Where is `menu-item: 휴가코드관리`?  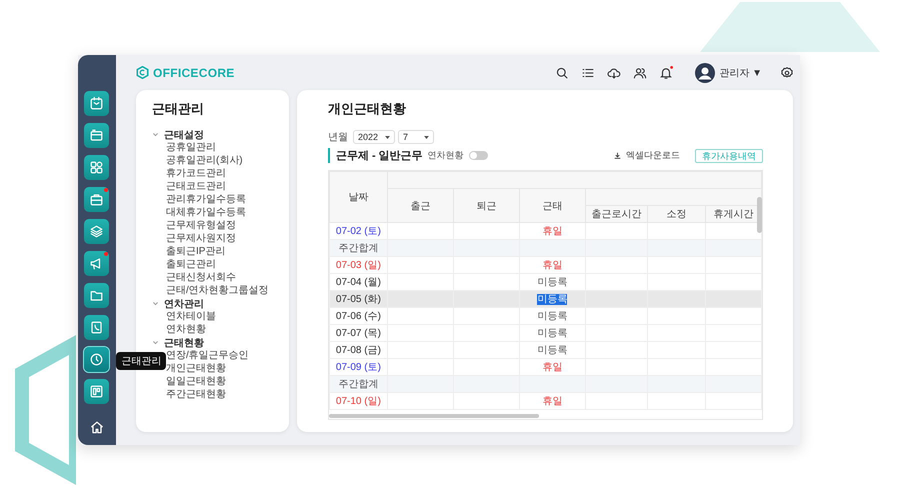
menu-item: 휴가코드관리 is located at coordinates (217, 173).